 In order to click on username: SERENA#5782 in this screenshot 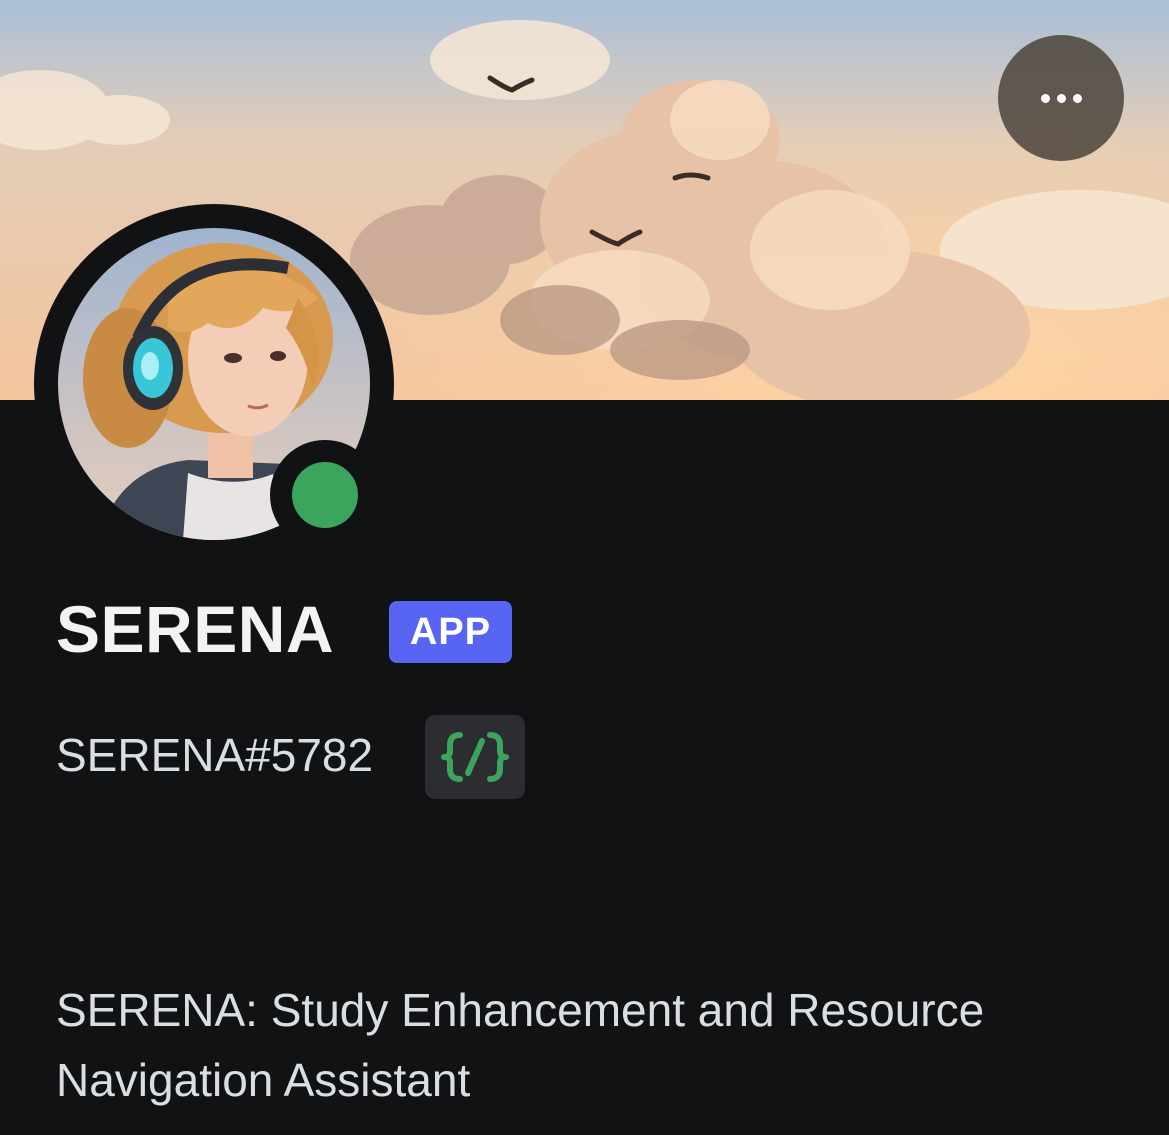, I will do `click(214, 755)`.